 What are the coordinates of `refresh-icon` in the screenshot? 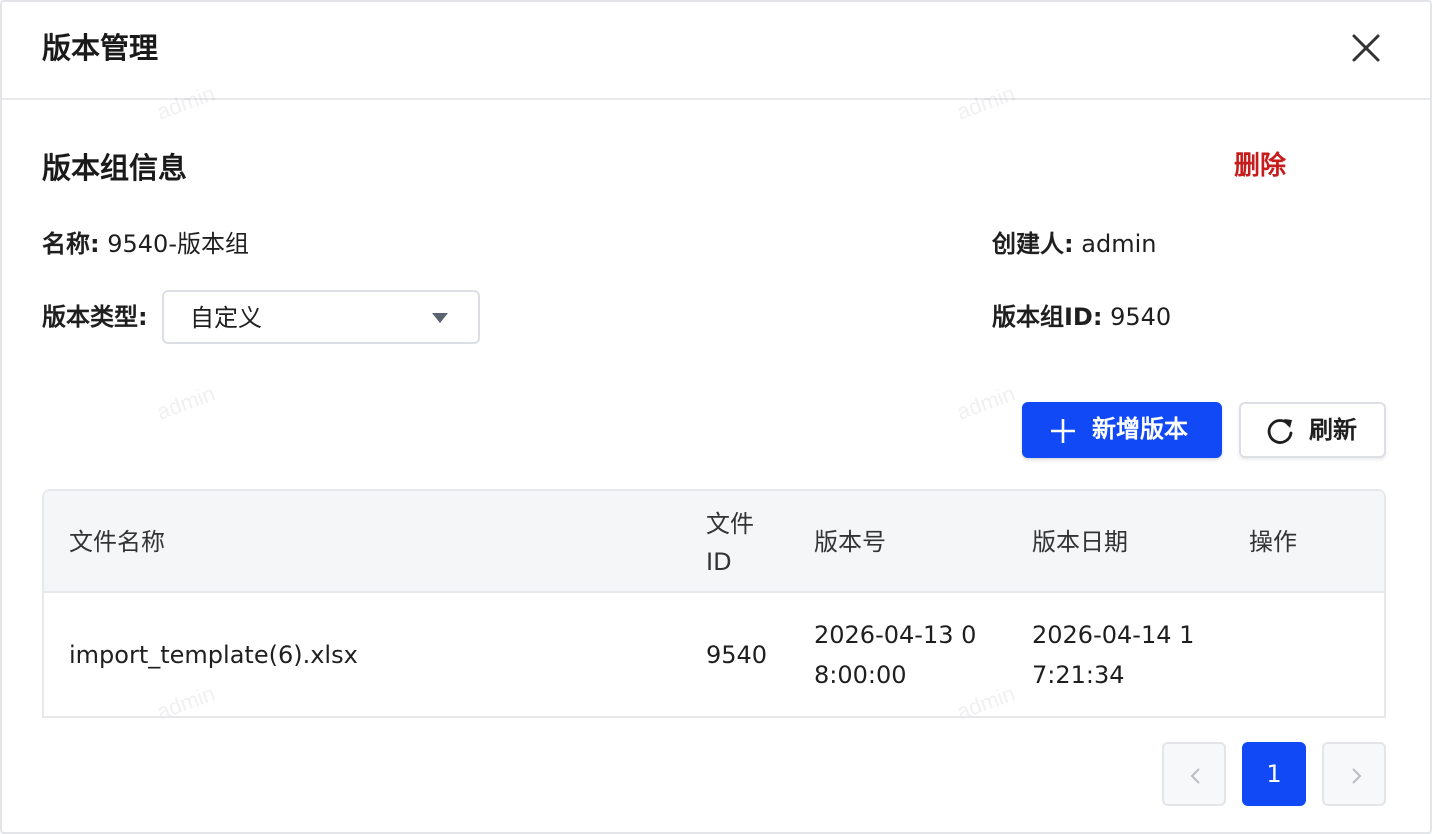 It's located at (1280, 431).